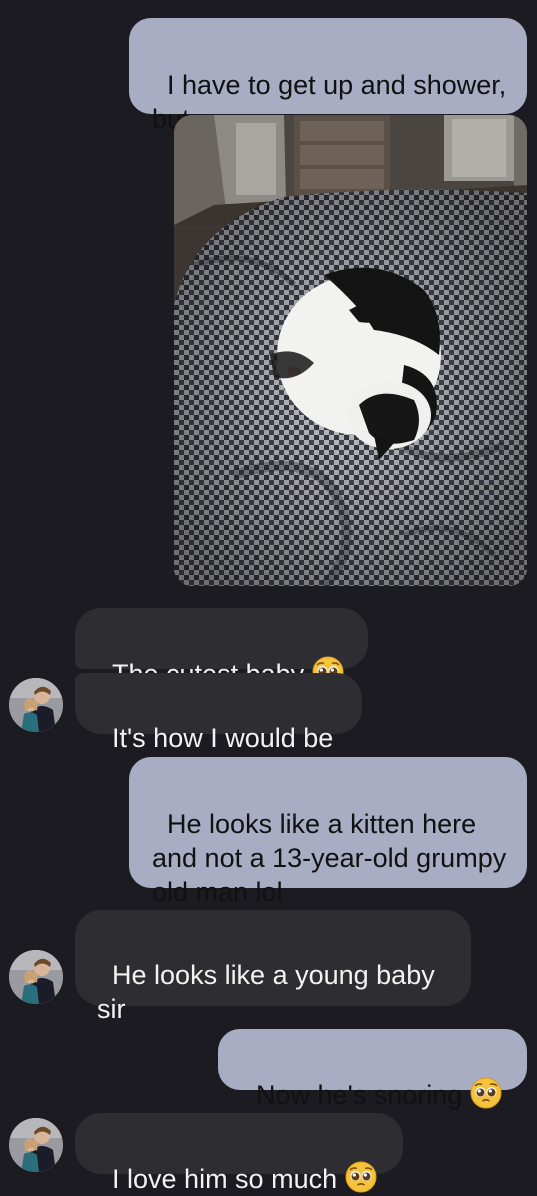 This screenshot has width=537, height=1196. Describe the element at coordinates (270, 992) in the screenshot. I see `message-text: He looks like a young baby sir` at that location.